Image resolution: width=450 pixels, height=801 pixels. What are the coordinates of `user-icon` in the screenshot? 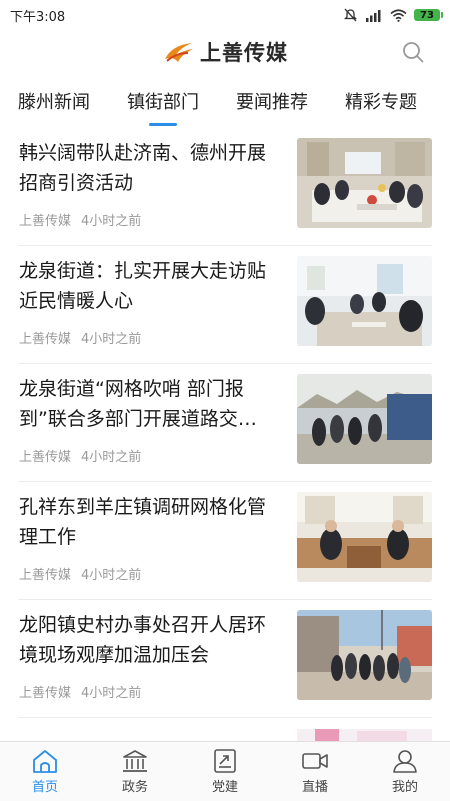 It's located at (405, 761).